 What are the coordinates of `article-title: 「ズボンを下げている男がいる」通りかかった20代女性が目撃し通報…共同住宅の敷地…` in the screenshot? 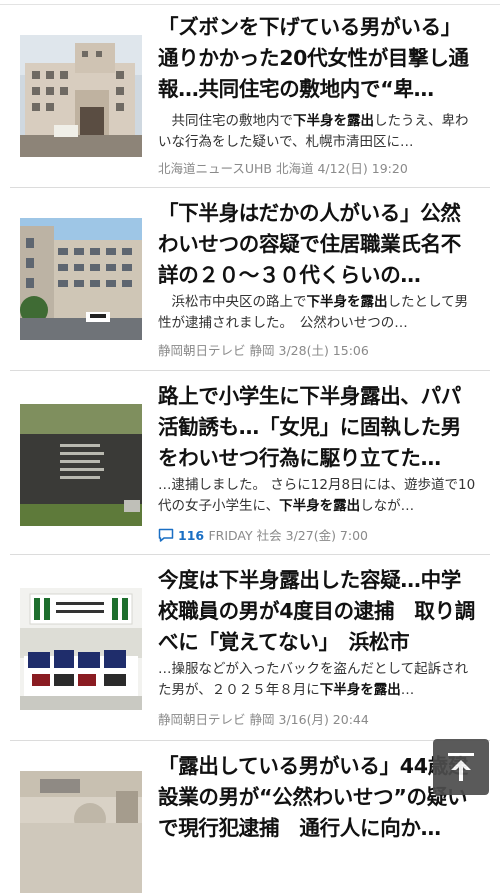 It's located at (319, 58).